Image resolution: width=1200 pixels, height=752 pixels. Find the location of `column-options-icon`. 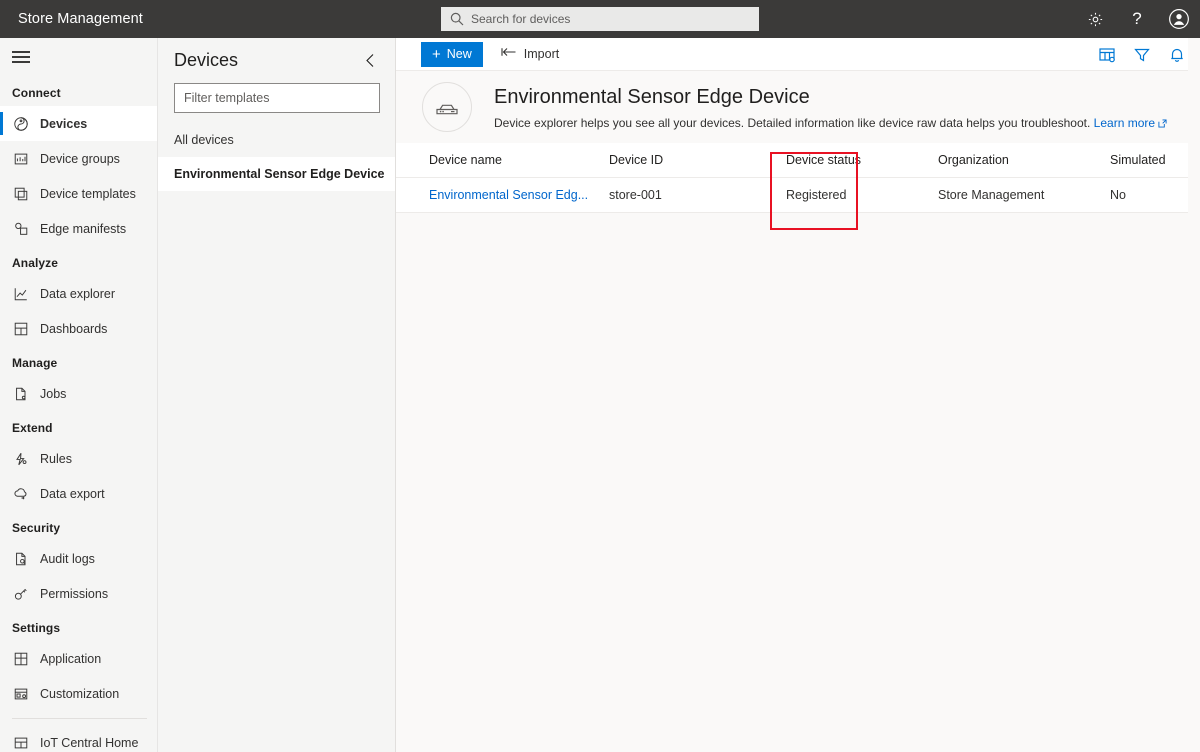

column-options-icon is located at coordinates (1107, 55).